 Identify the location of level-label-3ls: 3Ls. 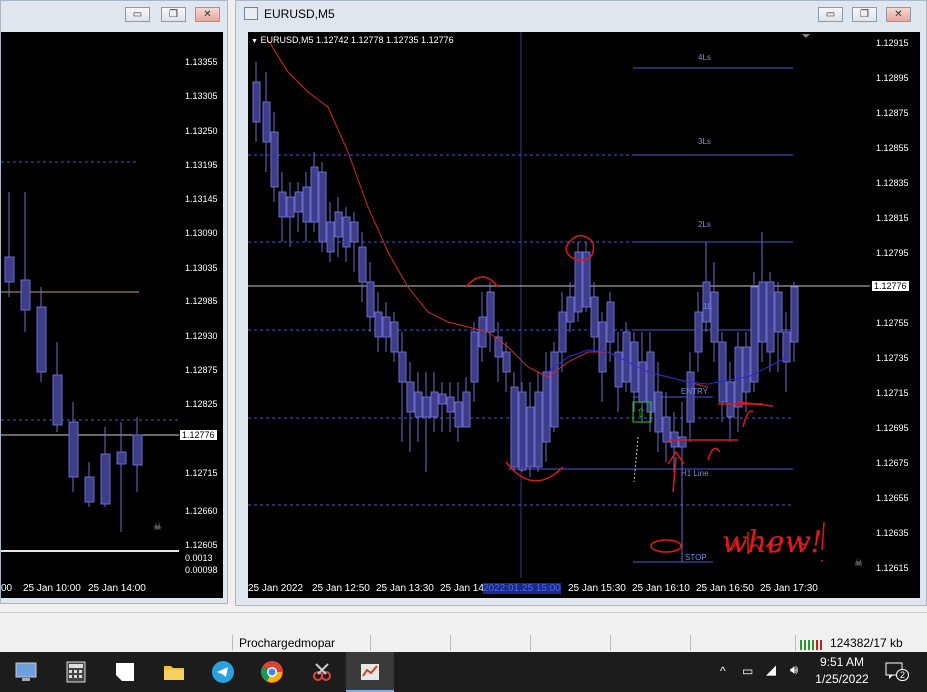
(704, 141).